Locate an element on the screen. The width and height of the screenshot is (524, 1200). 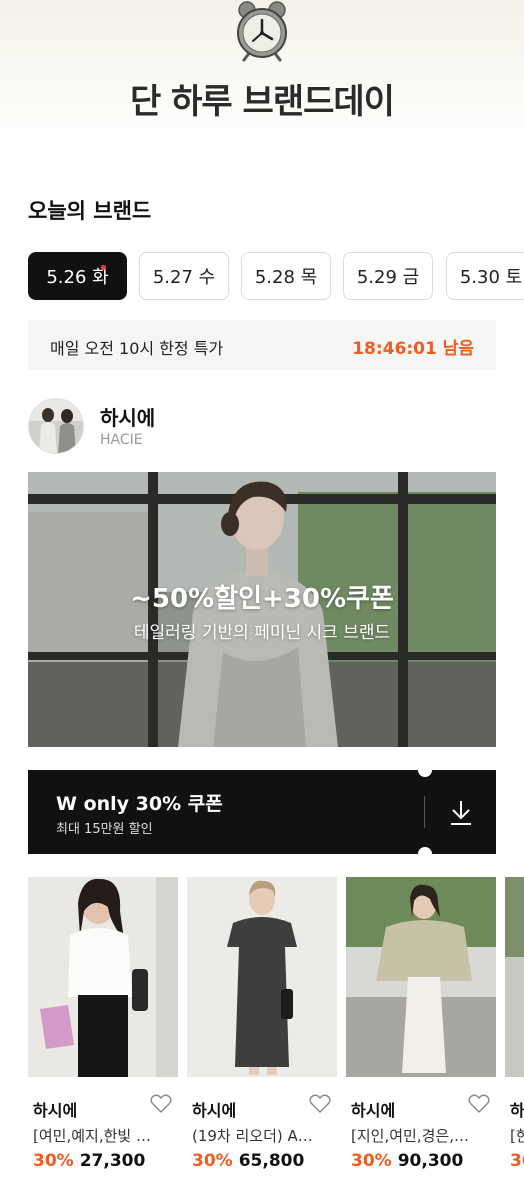
product-card: 하시에 (19차 리오더) A… 30% 65,800 is located at coordinates (262, 1038).